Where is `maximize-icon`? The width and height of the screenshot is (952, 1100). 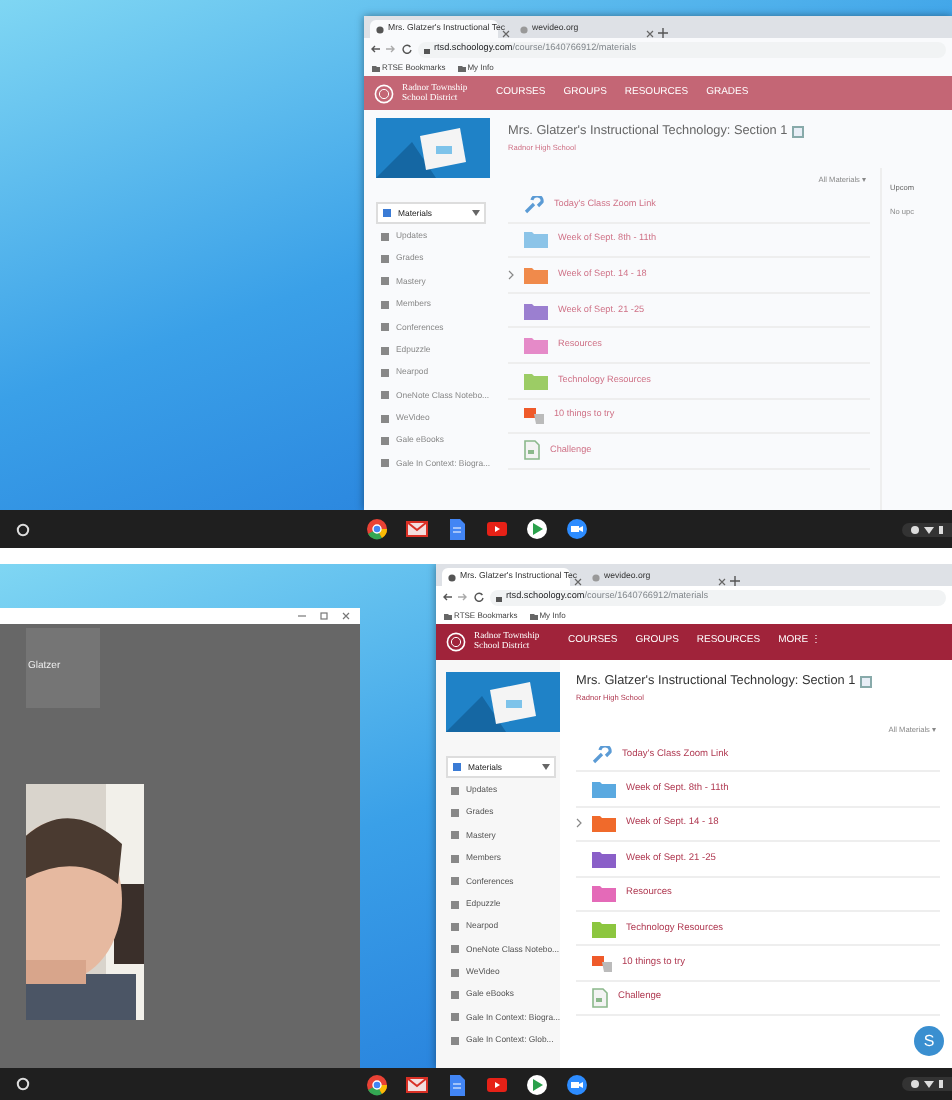 maximize-icon is located at coordinates (324, 616).